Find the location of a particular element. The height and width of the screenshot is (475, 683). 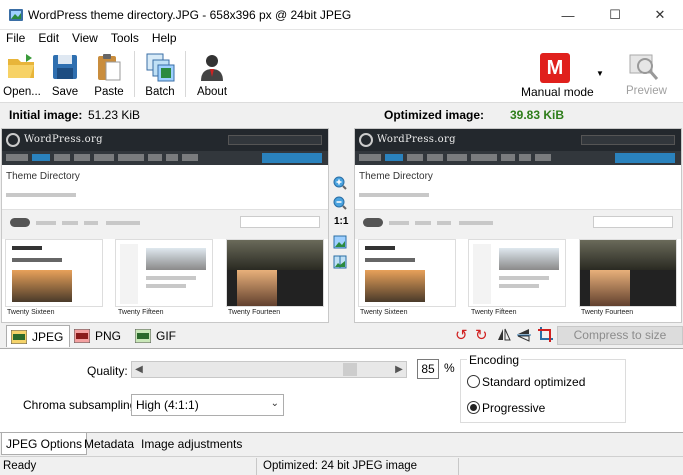

flip-horizontal-icon is located at coordinates (504, 335).